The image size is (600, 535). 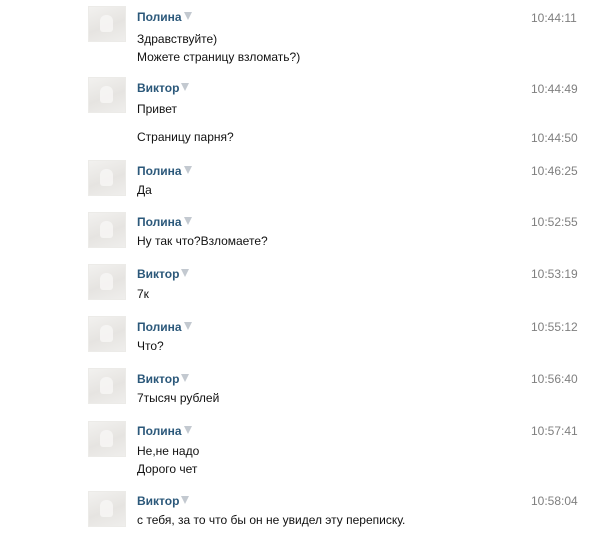 I want to click on message-text: Можете страницу взломать?), so click(x=219, y=57).